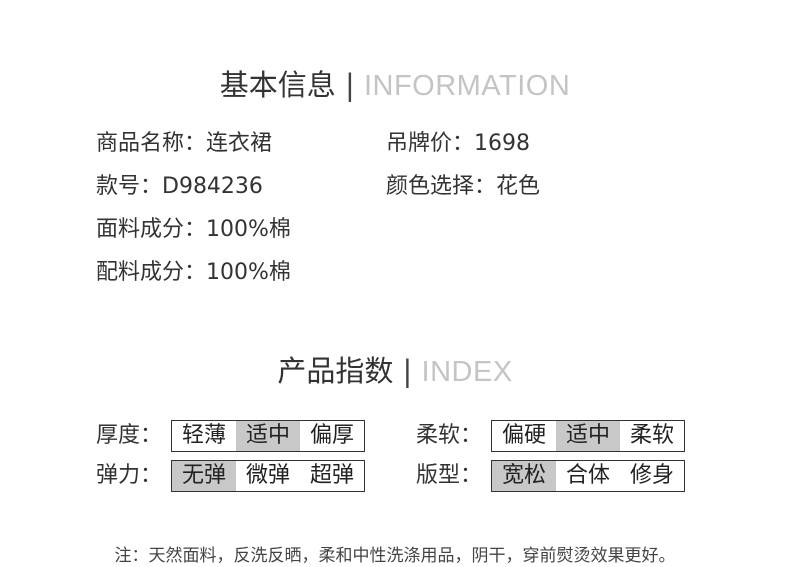 The image size is (790, 567). Describe the element at coordinates (395, 369) in the screenshot. I see `index-heading: 产品指数 | INDEX` at that location.